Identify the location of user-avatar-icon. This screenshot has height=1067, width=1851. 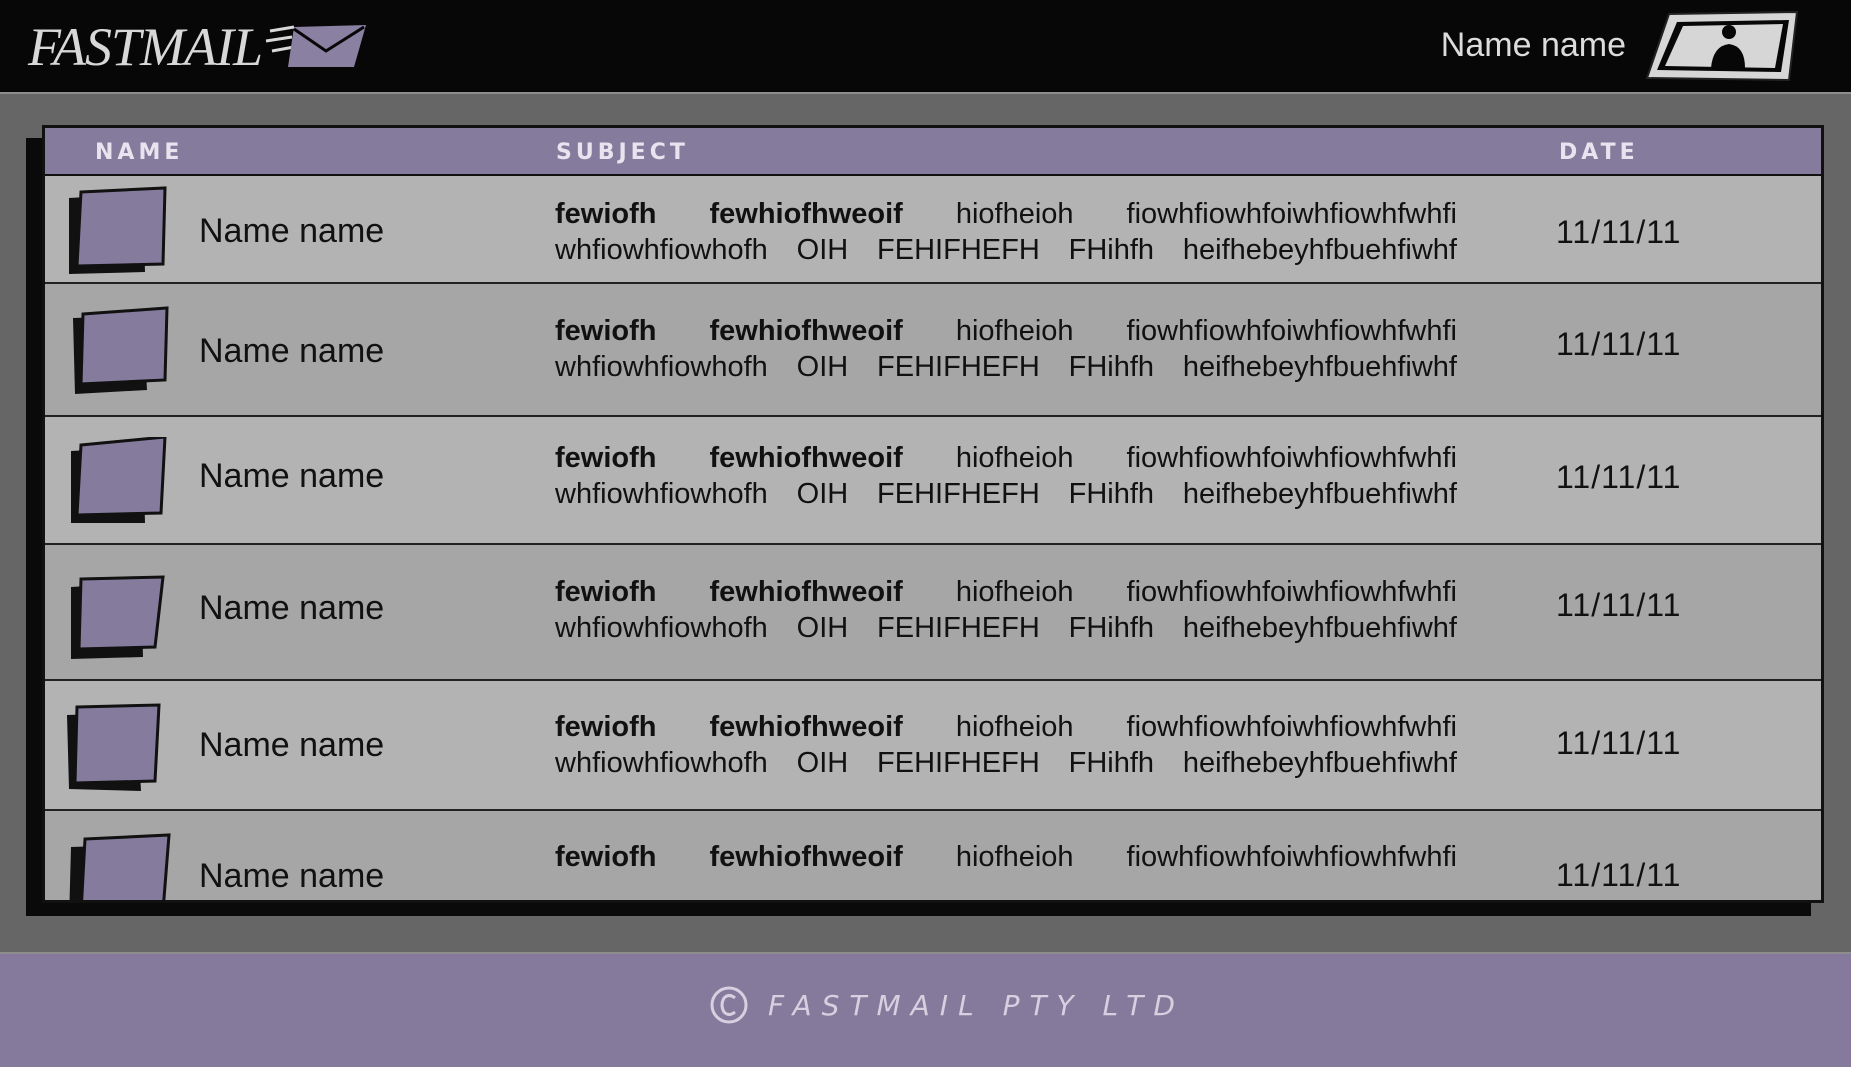
(1722, 48).